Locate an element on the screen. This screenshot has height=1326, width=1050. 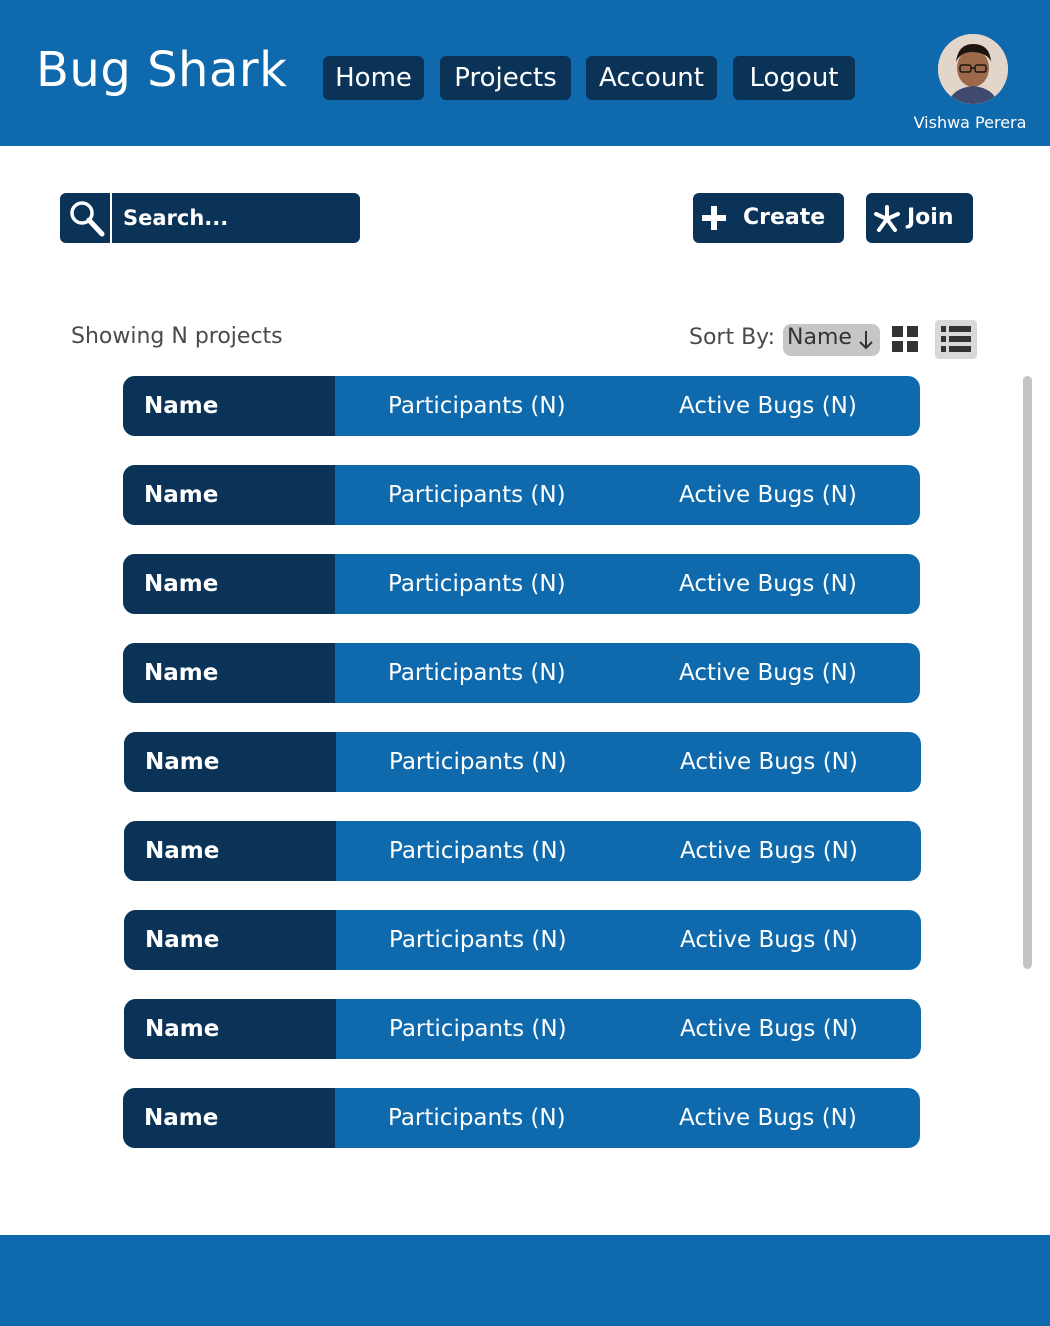
list-scrollbar is located at coordinates (1027, 672).